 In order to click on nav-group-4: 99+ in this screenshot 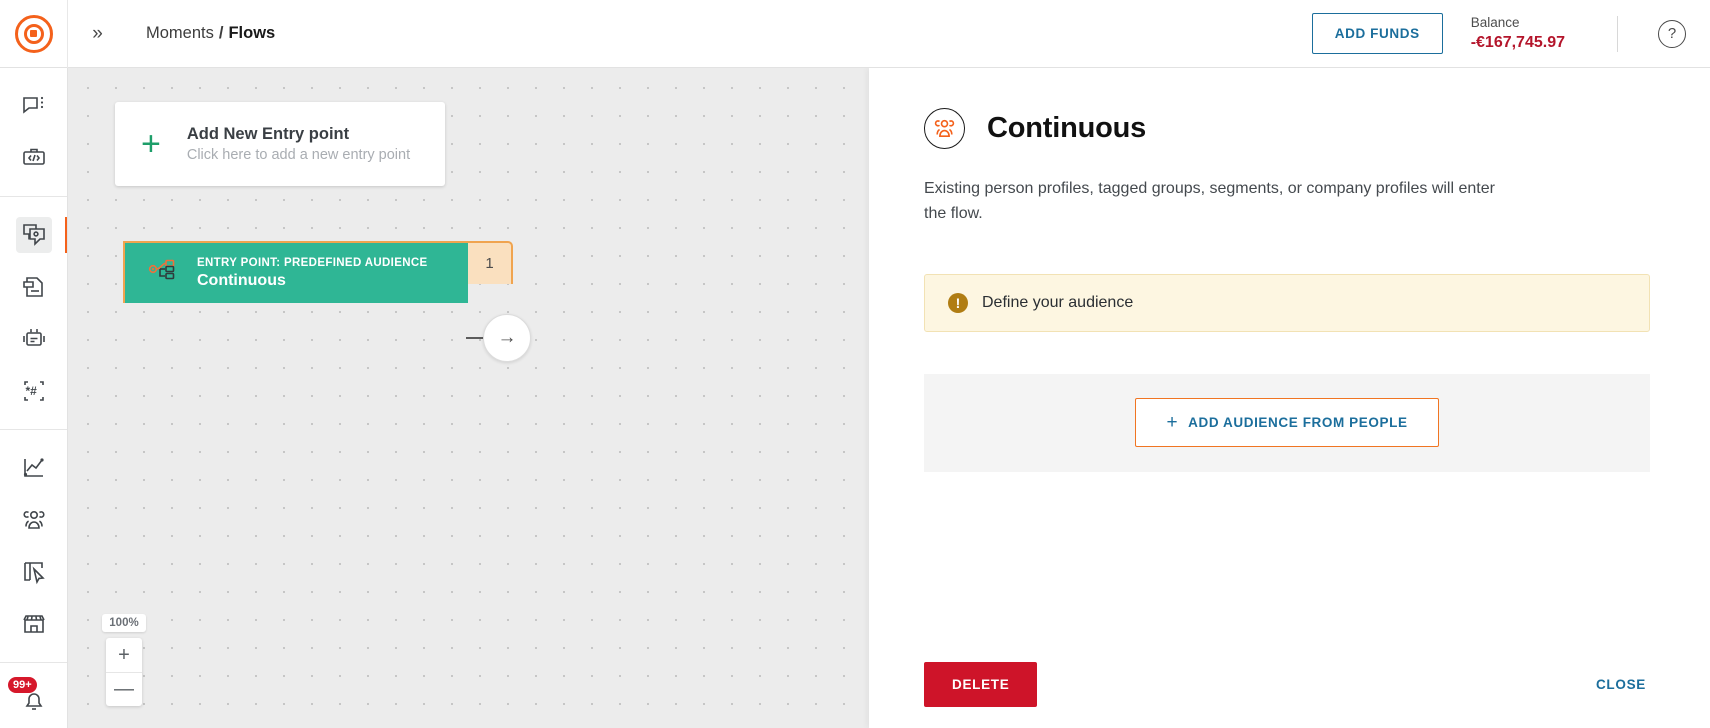, I will do `click(33, 695)`.